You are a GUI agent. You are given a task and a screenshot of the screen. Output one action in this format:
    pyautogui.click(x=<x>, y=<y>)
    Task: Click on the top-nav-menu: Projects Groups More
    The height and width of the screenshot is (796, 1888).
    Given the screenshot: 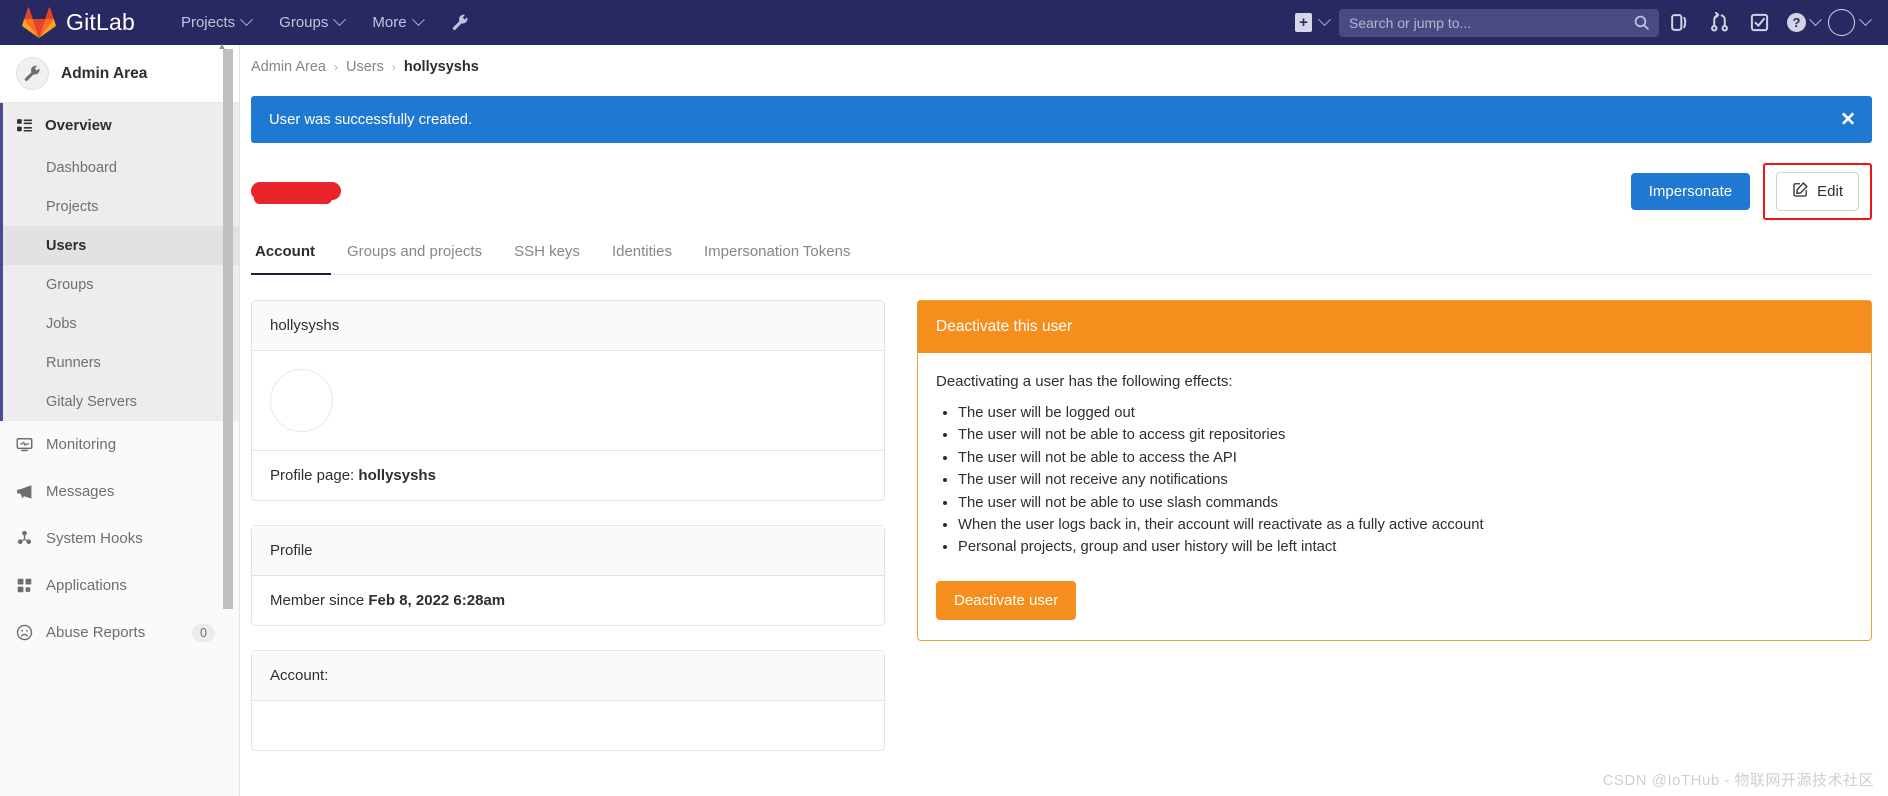 What is the action you would take?
    pyautogui.click(x=302, y=22)
    